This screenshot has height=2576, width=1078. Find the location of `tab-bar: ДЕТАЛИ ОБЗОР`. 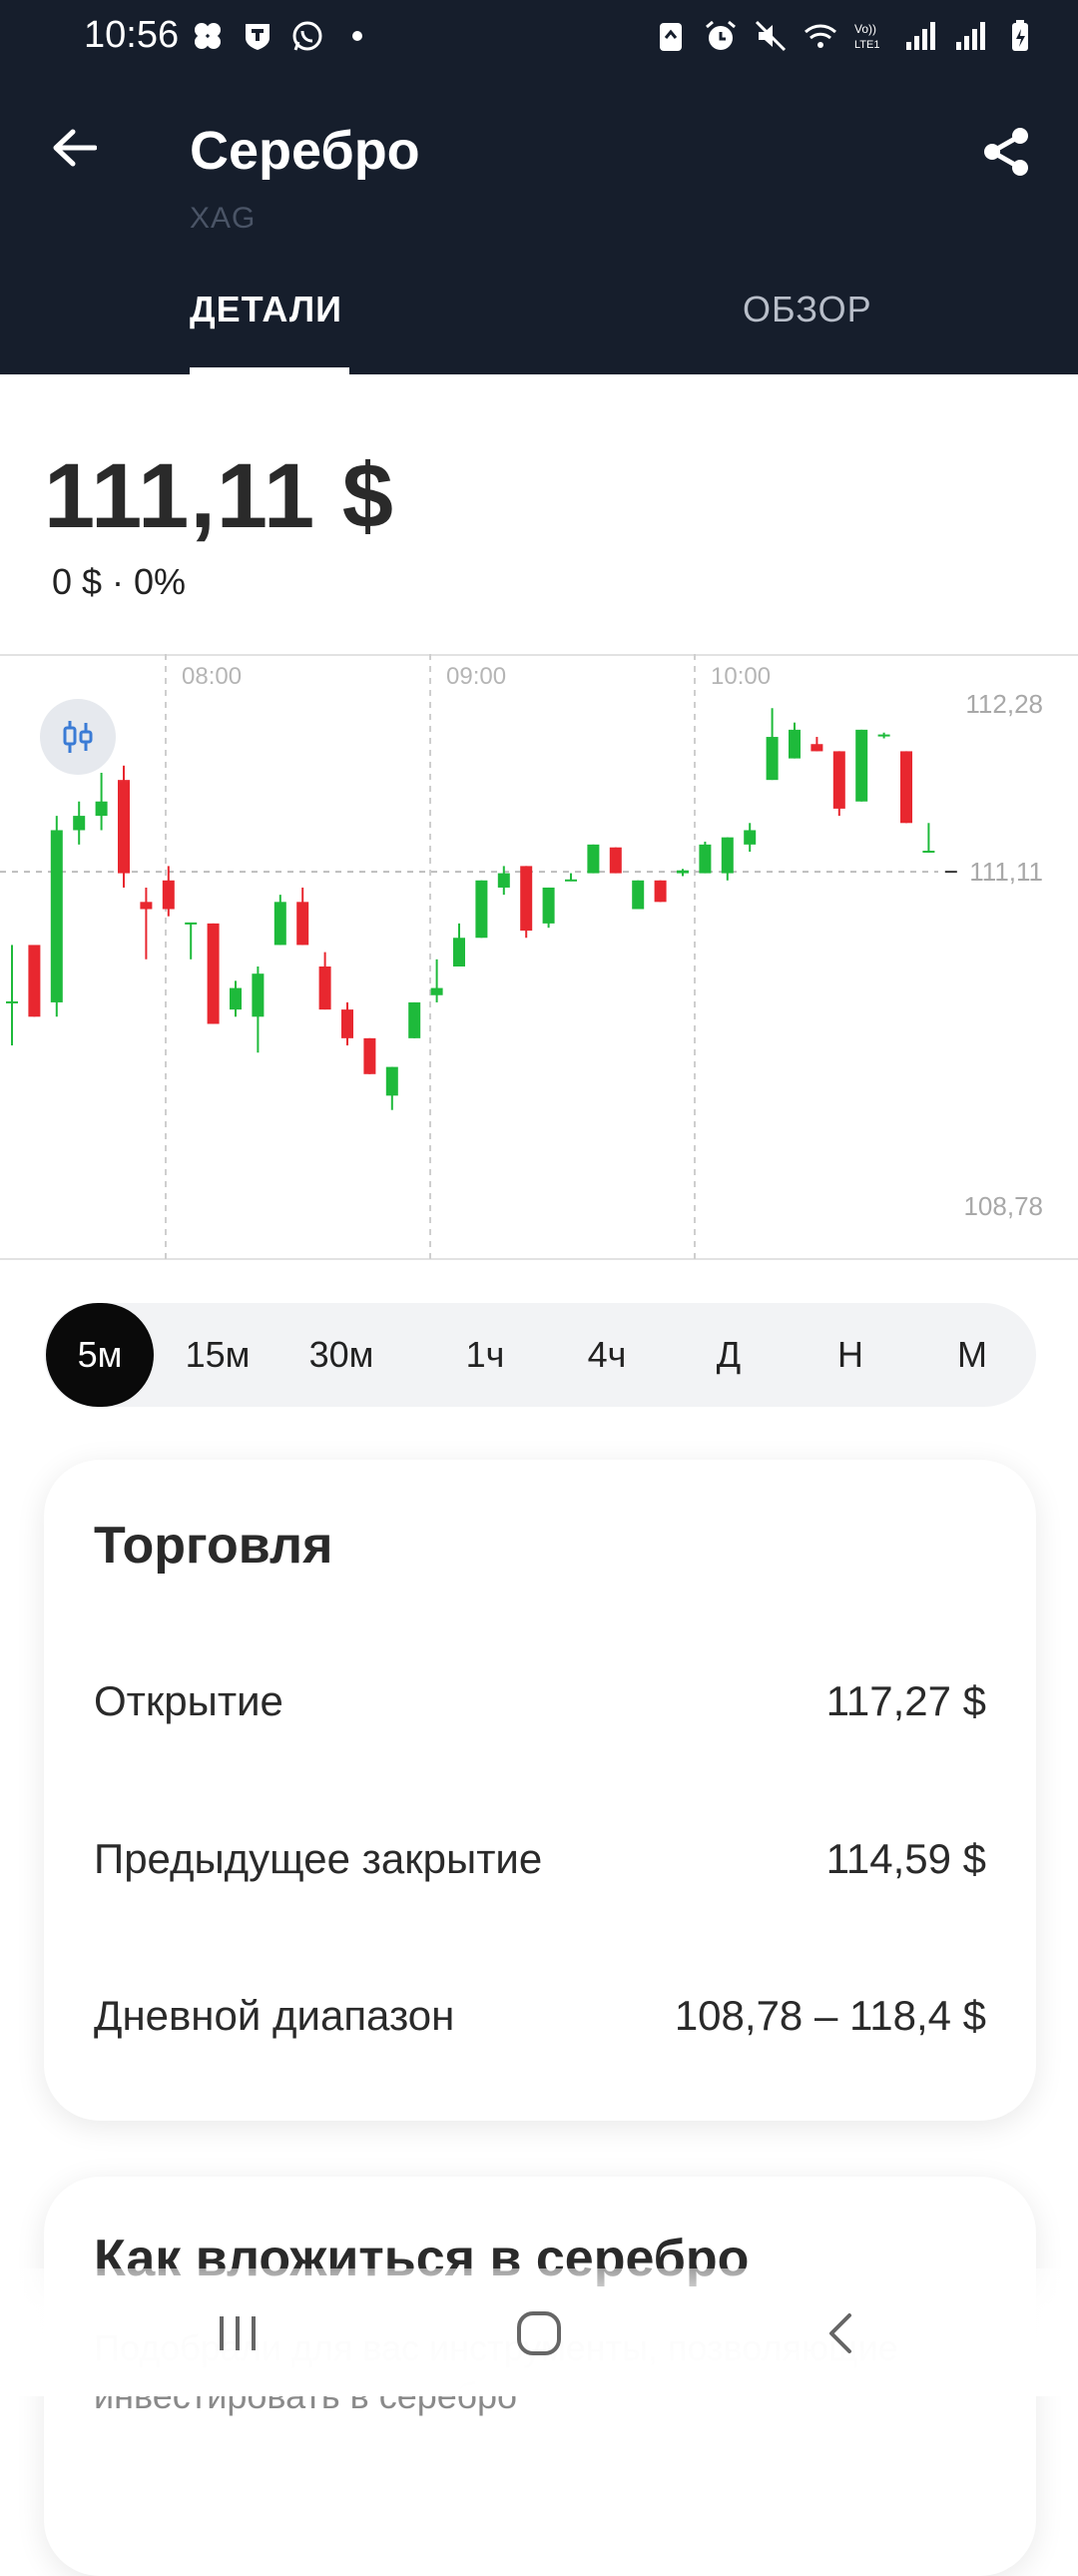

tab-bar: ДЕТАЛИ ОБЗОР is located at coordinates (539, 324).